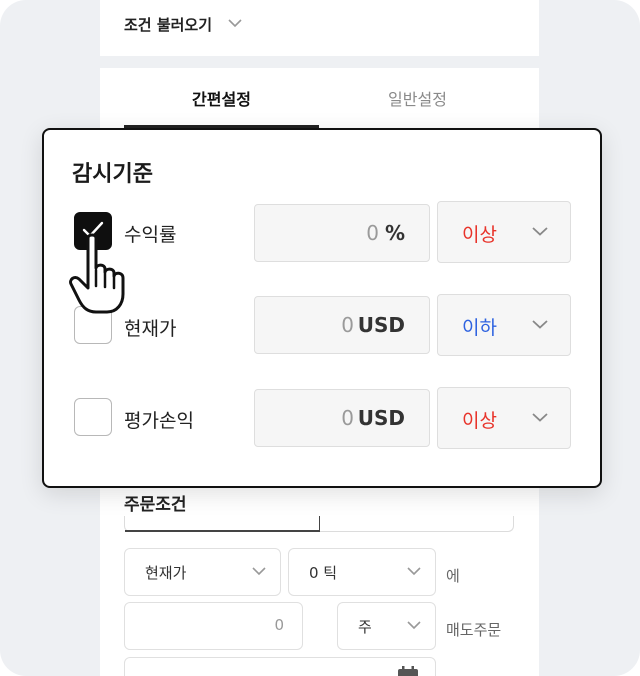  I want to click on load-conditions-button: 조건 불러오기, so click(168, 24).